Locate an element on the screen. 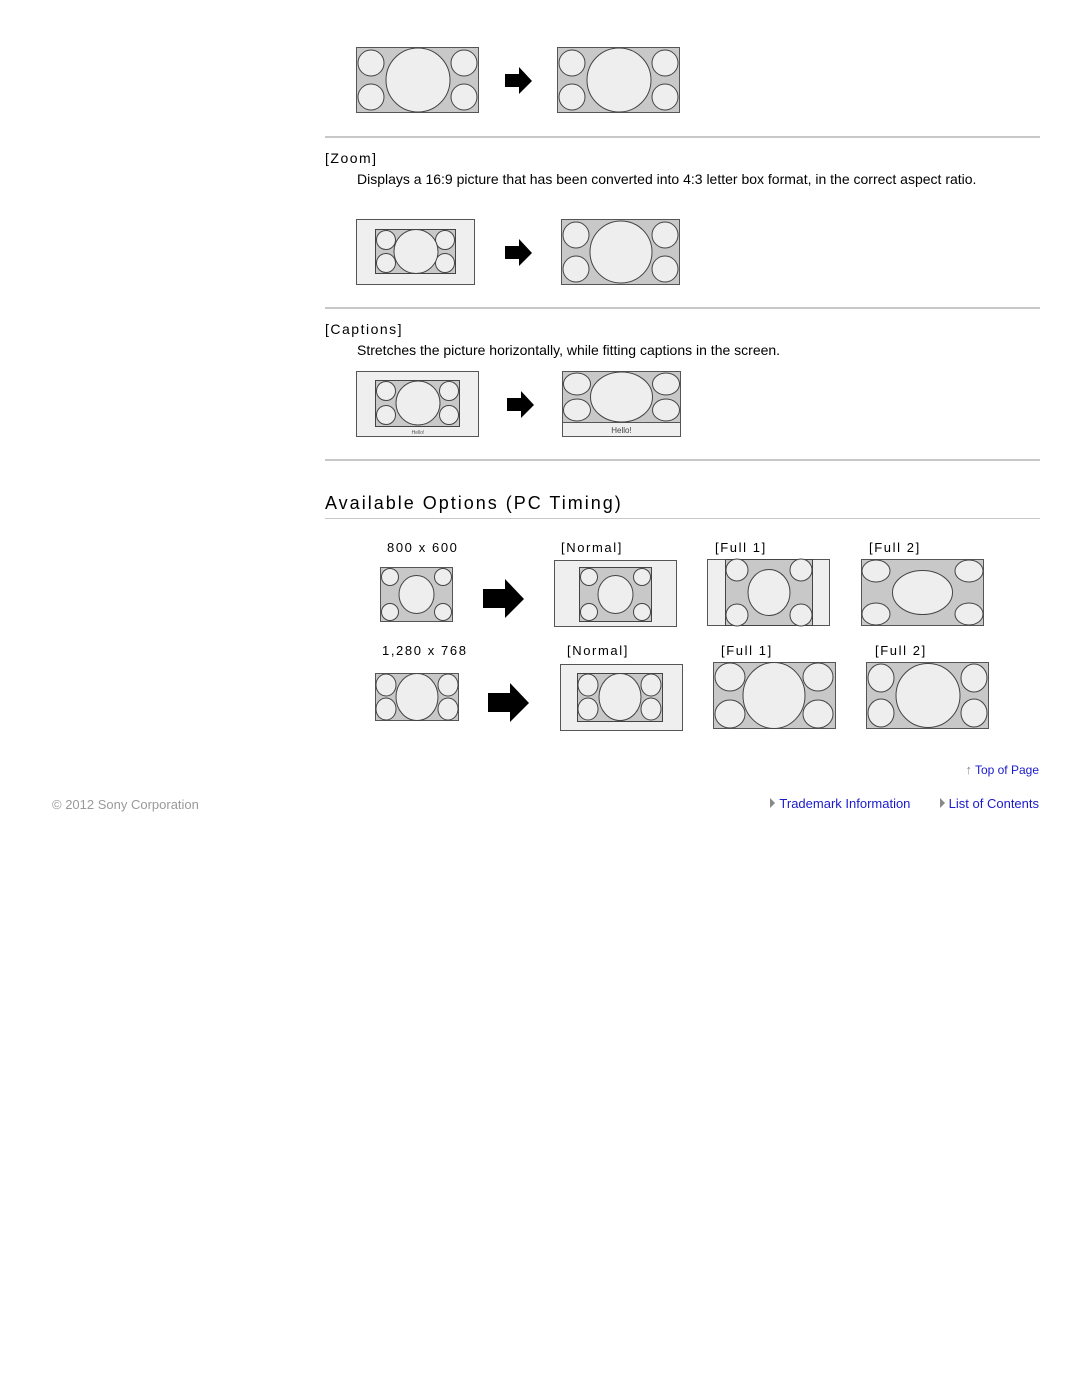 This screenshot has width=1080, height=1397. resolution-label: 800 x 600 is located at coordinates (423, 547).